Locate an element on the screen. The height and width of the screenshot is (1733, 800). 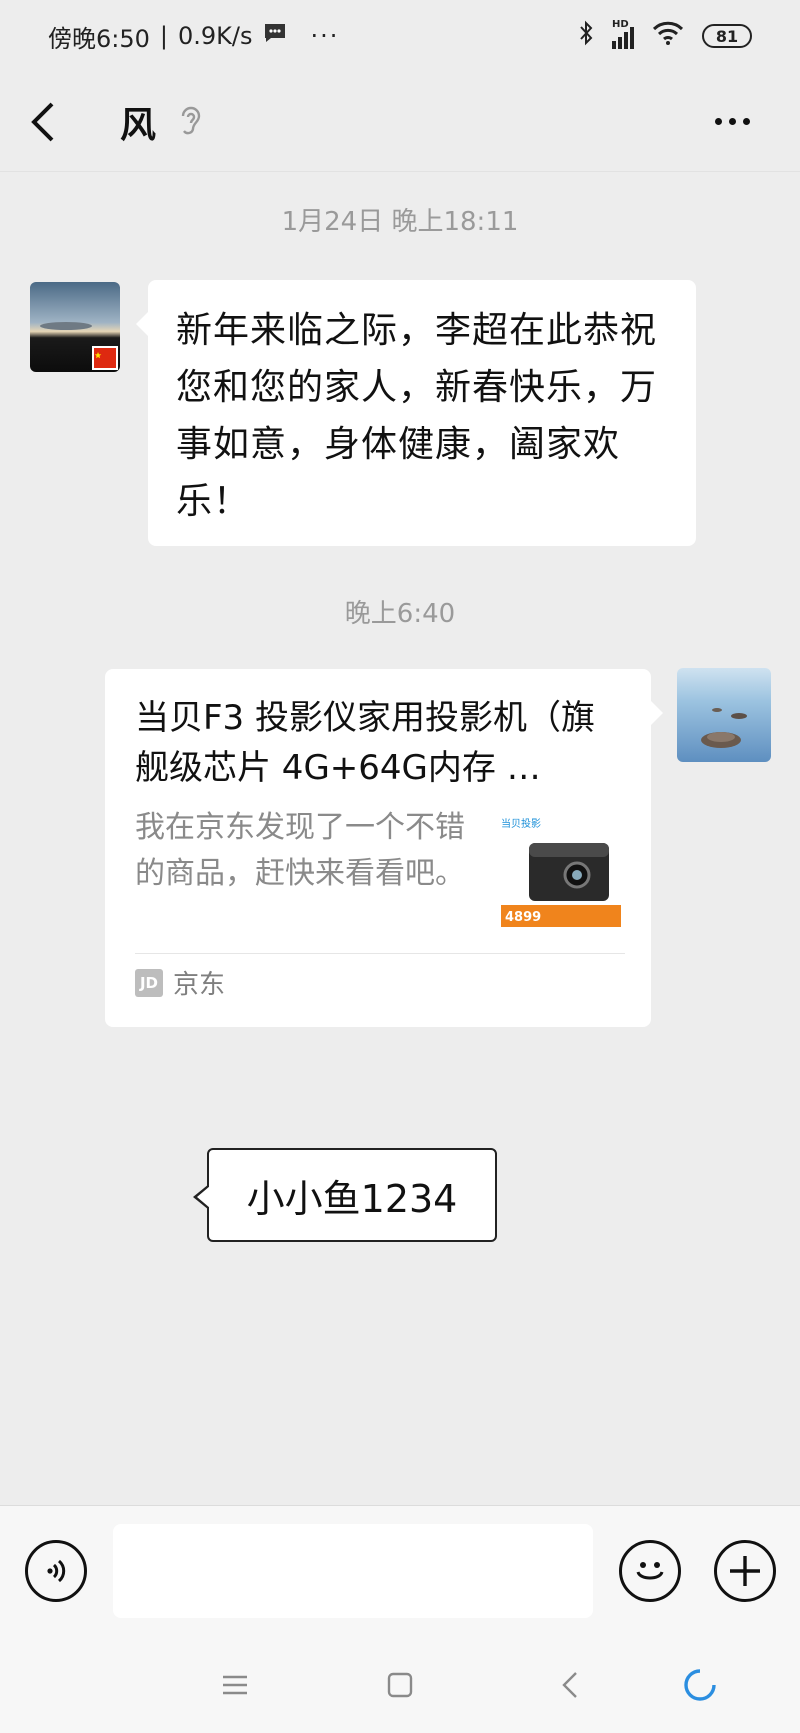
message-text: 新年来临之际，李超在此恭祝您和您的家人，新春快乐，万事如意，身体健康，阖家欢乐！ is located at coordinates (417, 416).